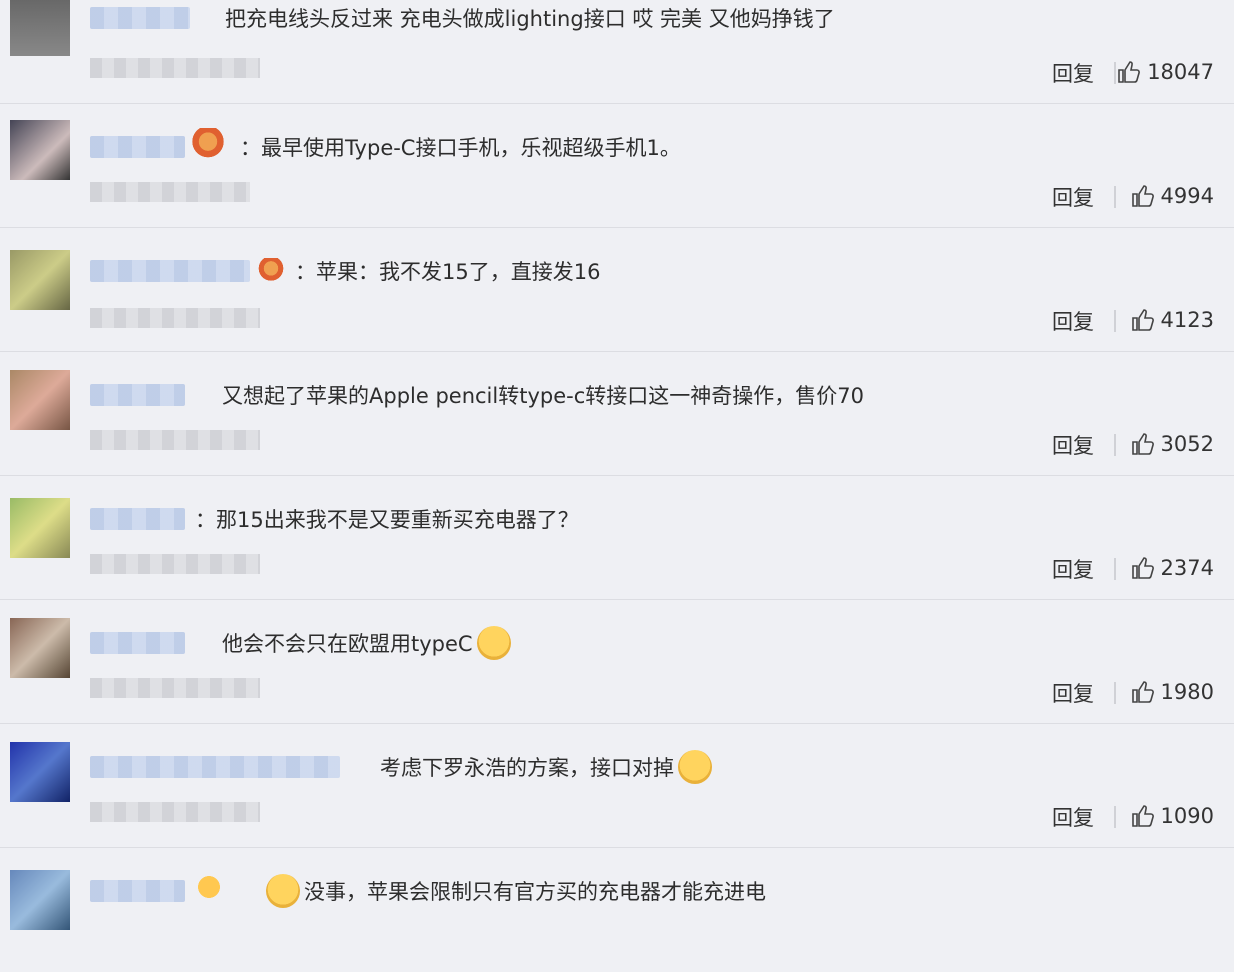 The width and height of the screenshot is (1234, 972). What do you see at coordinates (1180, 72) in the screenshot?
I see `like-count: 18047` at bounding box center [1180, 72].